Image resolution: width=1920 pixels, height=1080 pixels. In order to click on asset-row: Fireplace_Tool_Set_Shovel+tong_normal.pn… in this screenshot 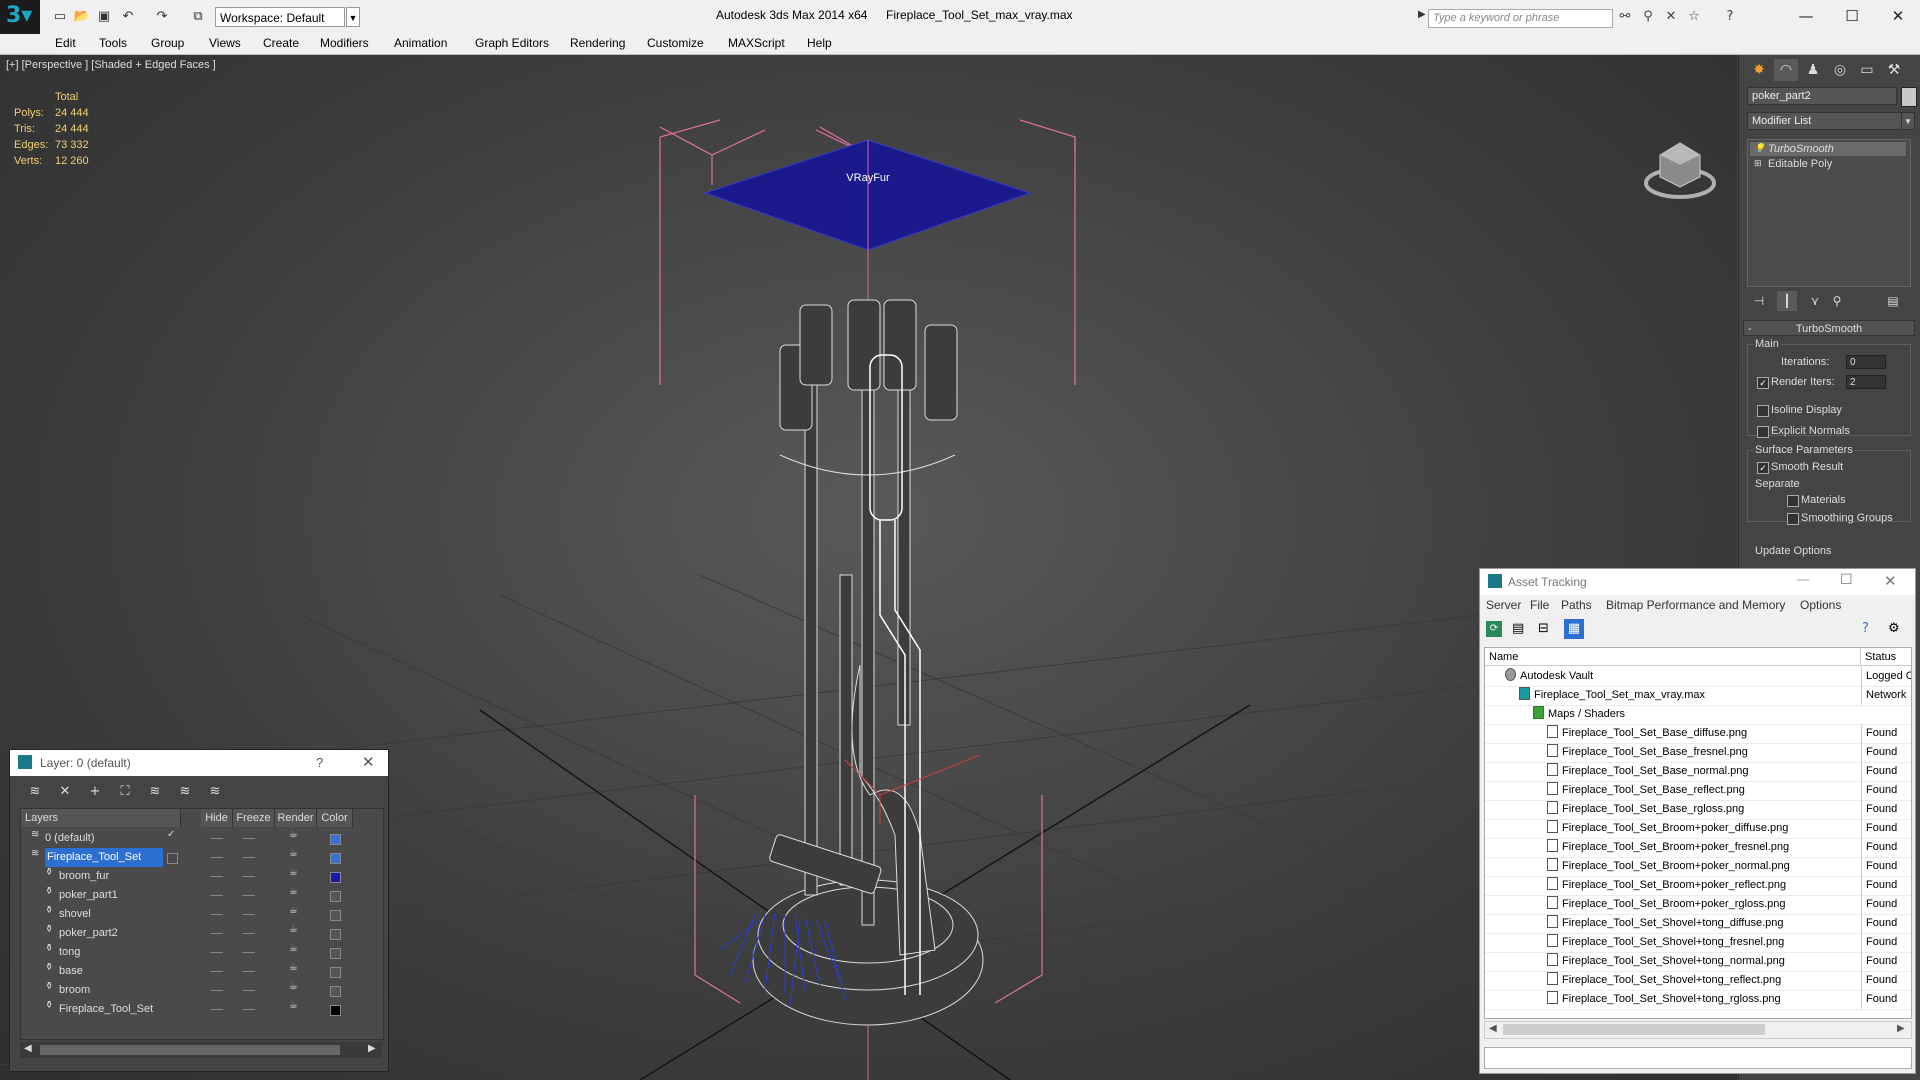, I will do `click(1698, 962)`.